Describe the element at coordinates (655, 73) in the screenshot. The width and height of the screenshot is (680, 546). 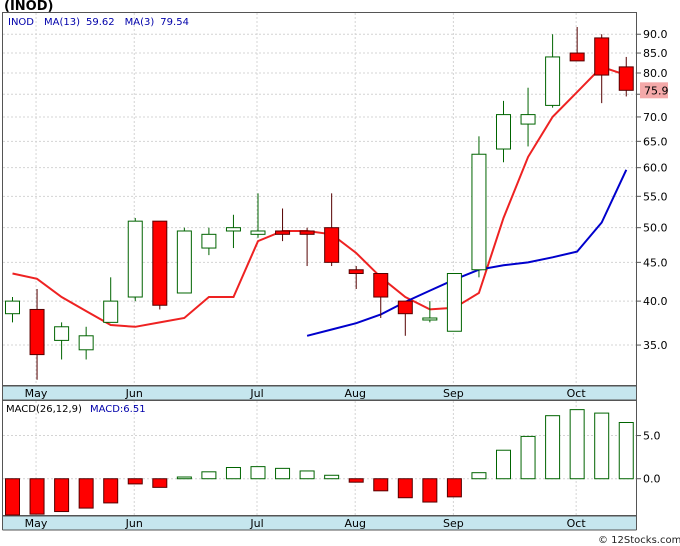
I see `price-tick-label: 80.0` at that location.